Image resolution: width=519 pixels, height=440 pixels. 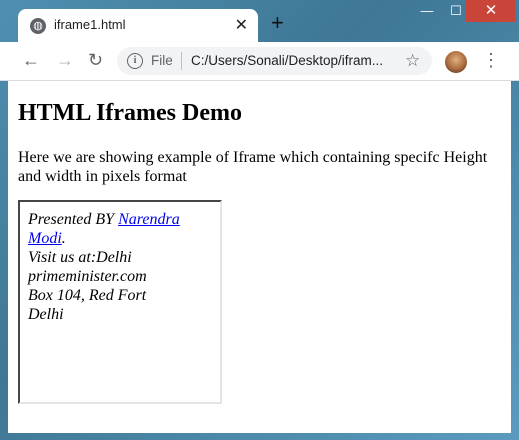 I want to click on tab-title: iframe1.html, so click(x=90, y=24).